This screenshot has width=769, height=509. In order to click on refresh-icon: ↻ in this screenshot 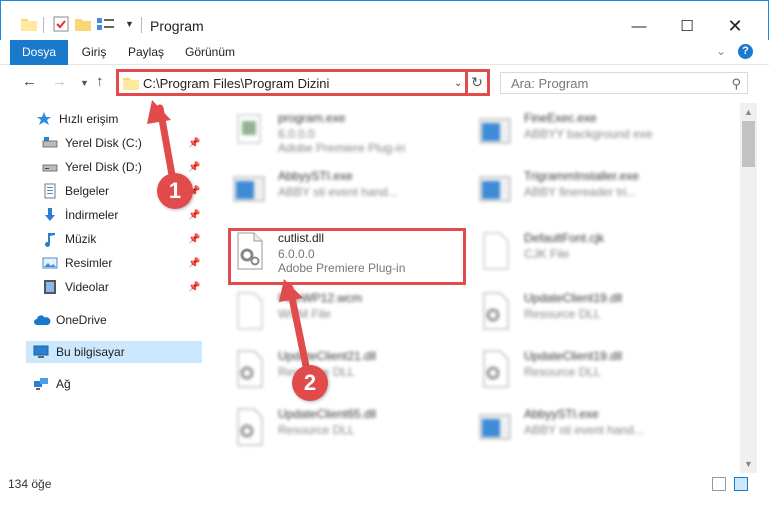, I will do `click(478, 82)`.